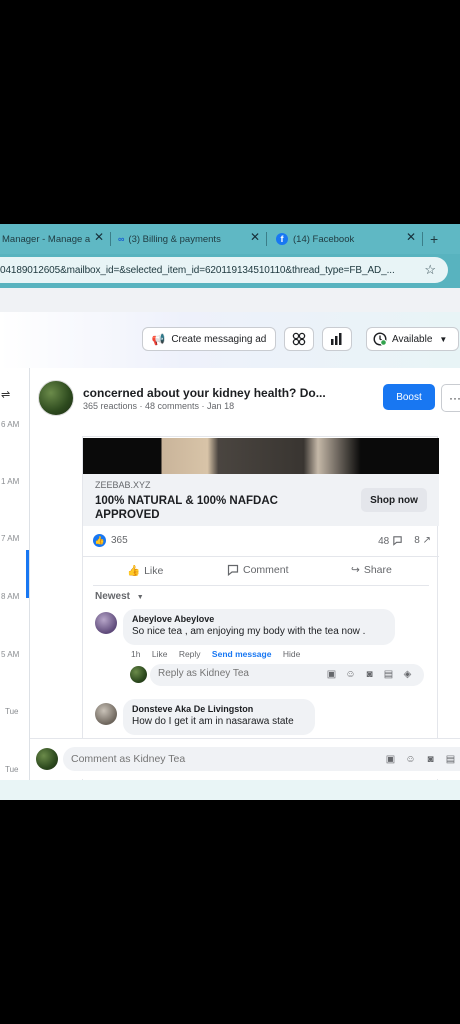 The width and height of the screenshot is (460, 1024). What do you see at coordinates (46, 239) in the screenshot?
I see `tab-label: Manager - Manage a` at bounding box center [46, 239].